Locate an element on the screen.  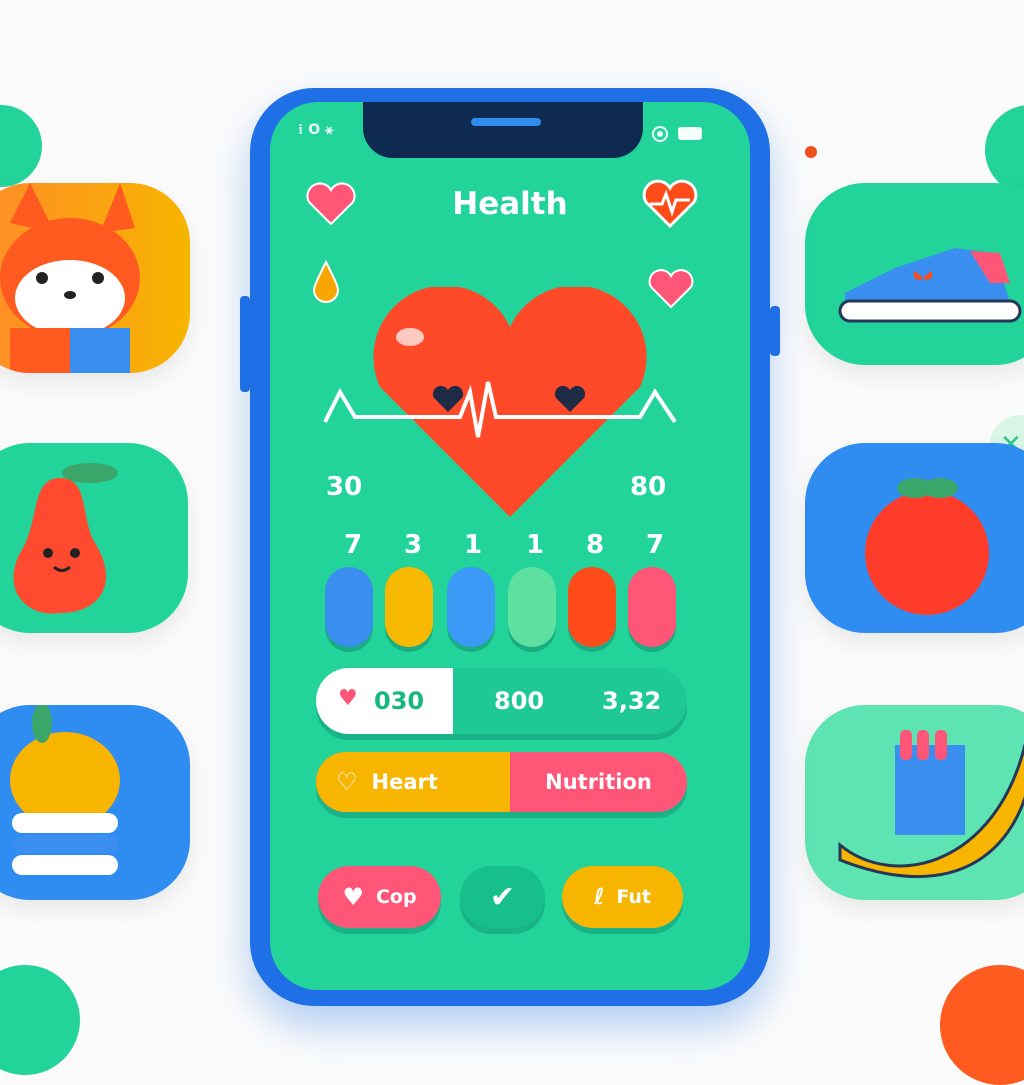
speaker is located at coordinates (506, 122).